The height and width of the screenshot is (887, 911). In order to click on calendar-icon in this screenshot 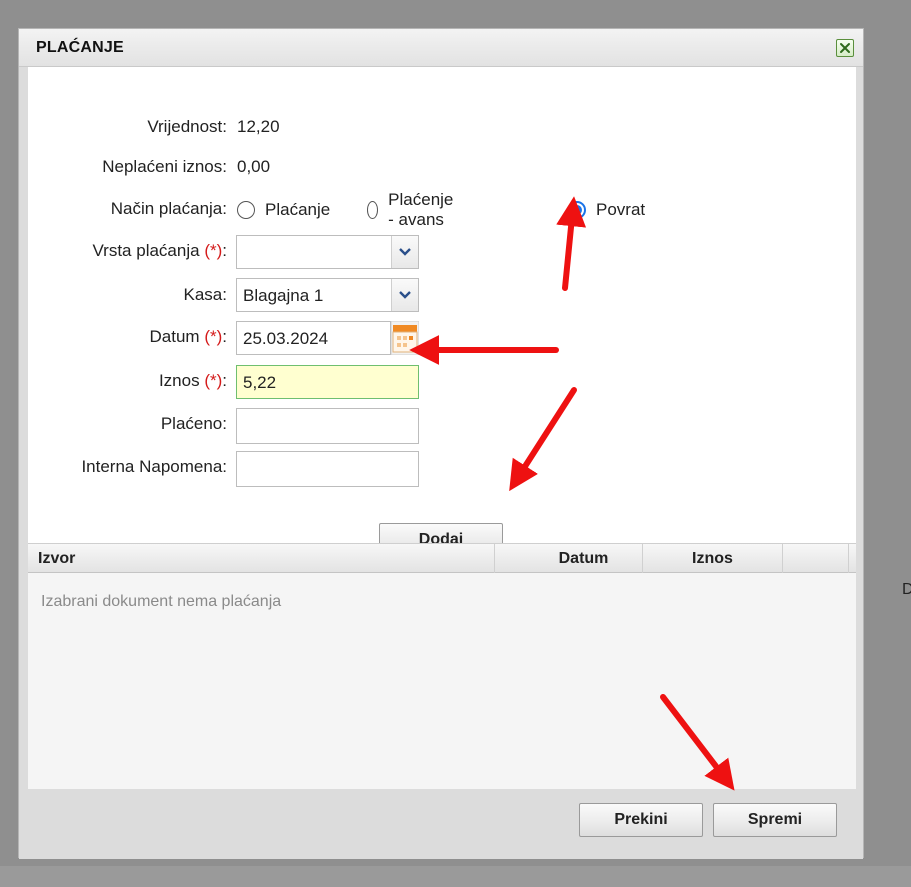, I will do `click(405, 338)`.